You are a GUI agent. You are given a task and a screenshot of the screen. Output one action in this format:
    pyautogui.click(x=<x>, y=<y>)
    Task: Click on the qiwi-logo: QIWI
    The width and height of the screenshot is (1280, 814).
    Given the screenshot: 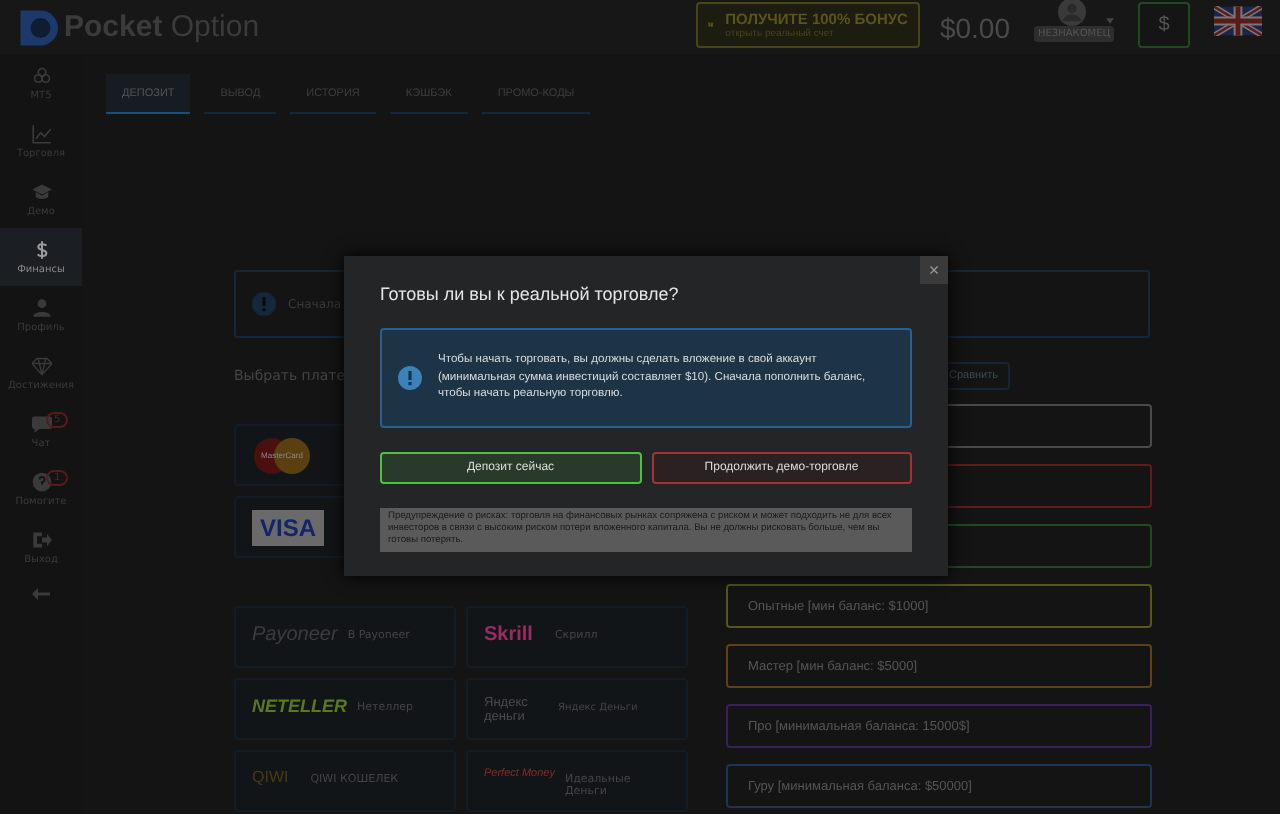 What is the action you would take?
    pyautogui.click(x=270, y=777)
    